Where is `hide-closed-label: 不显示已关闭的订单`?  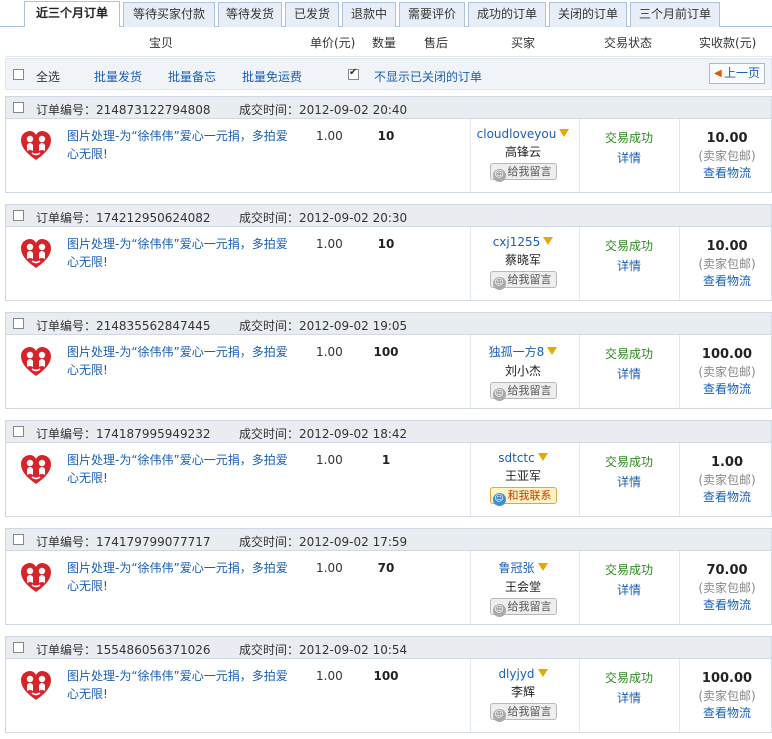 hide-closed-label: 不显示已关闭的订单 is located at coordinates (428, 76).